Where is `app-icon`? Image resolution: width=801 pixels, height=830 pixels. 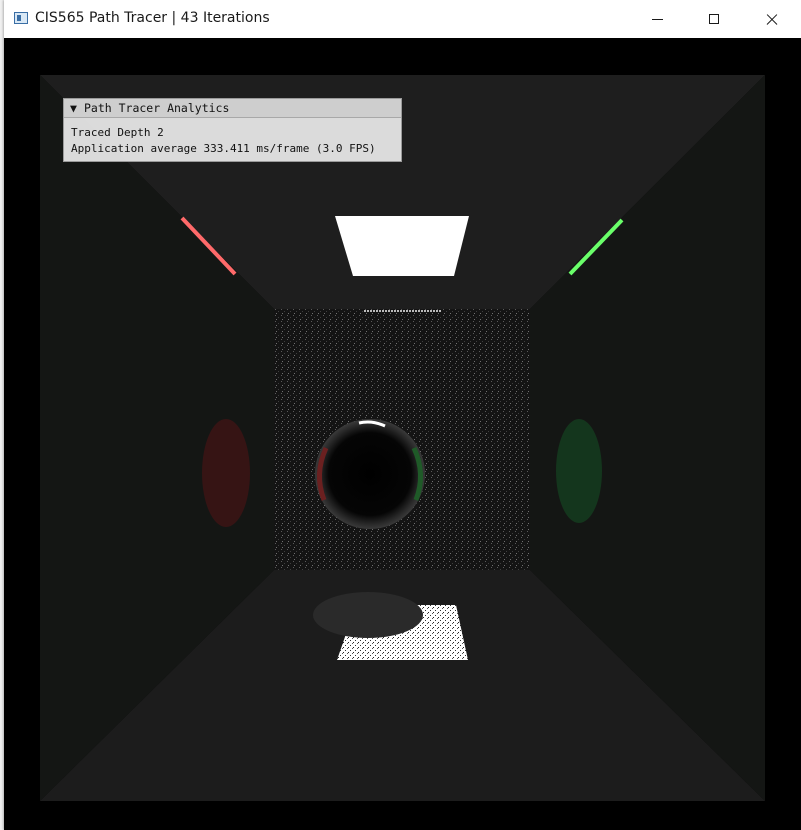
app-icon is located at coordinates (21, 18).